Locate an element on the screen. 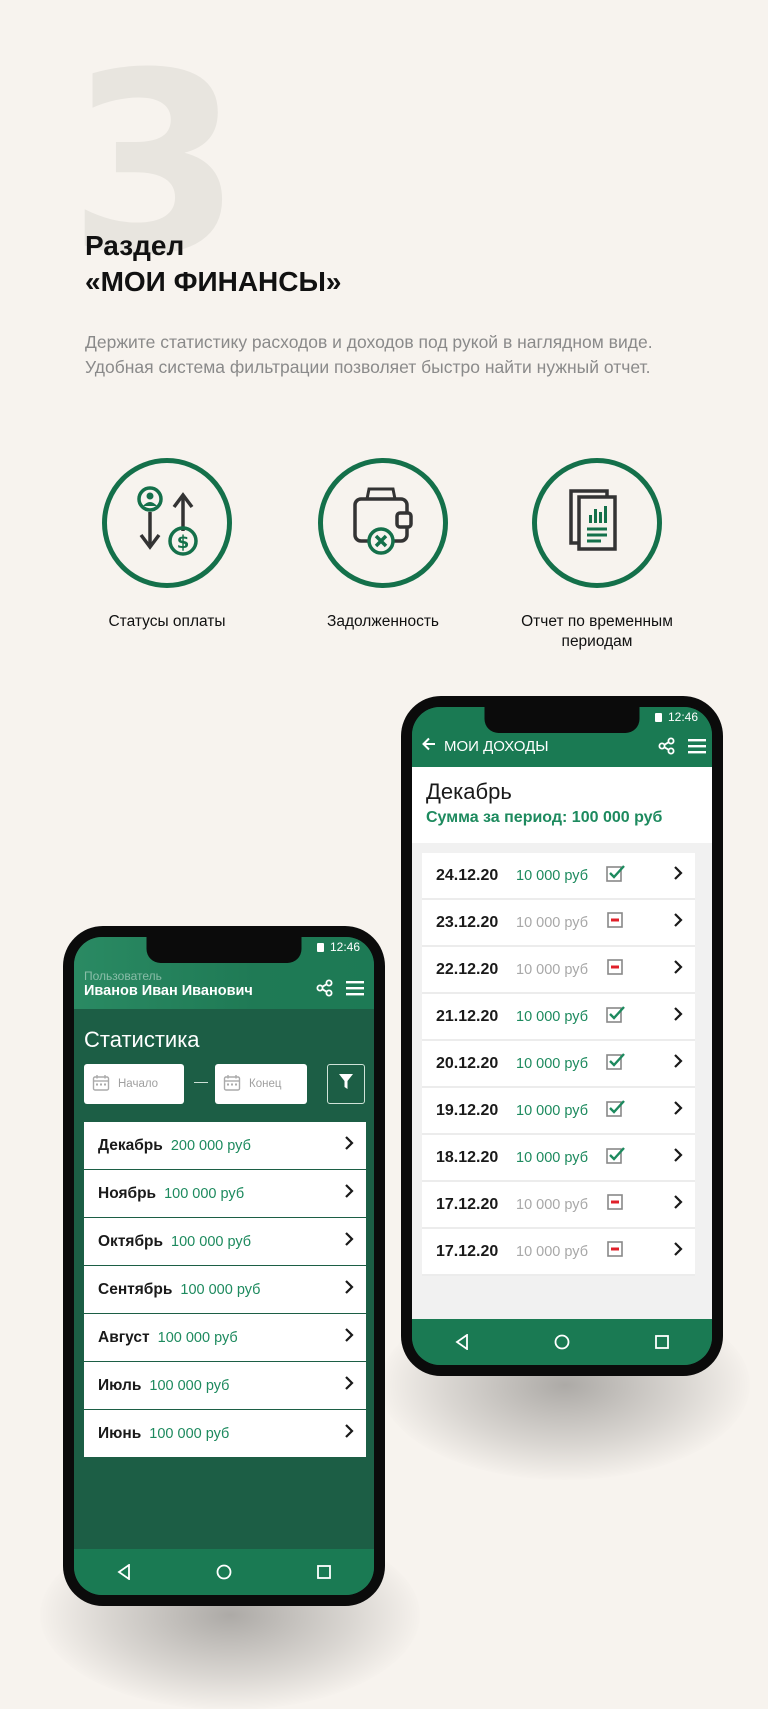 Image resolution: width=768 pixels, height=1709 pixels. list-item: 24.12.20 10 000 руб is located at coordinates (558, 876).